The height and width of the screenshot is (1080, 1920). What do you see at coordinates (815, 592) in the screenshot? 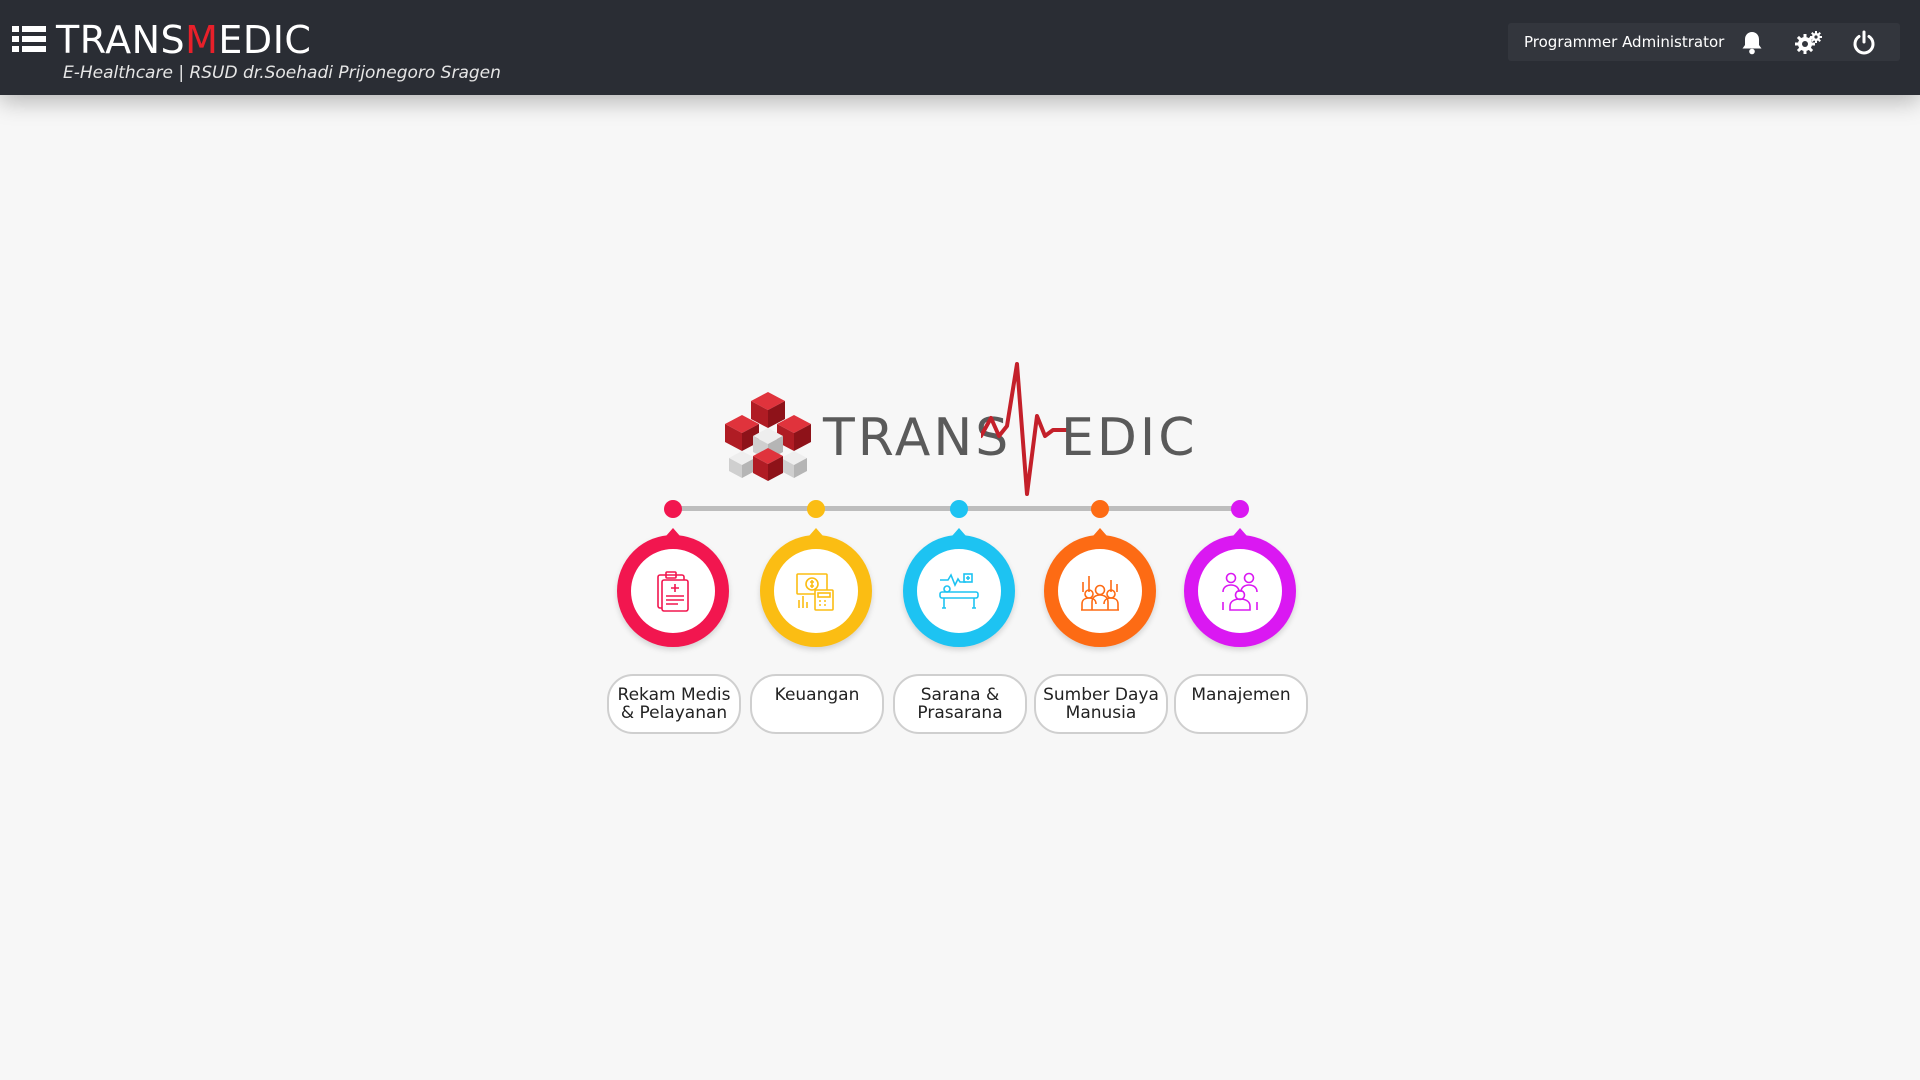
I see `finance-calculator-icon` at bounding box center [815, 592].